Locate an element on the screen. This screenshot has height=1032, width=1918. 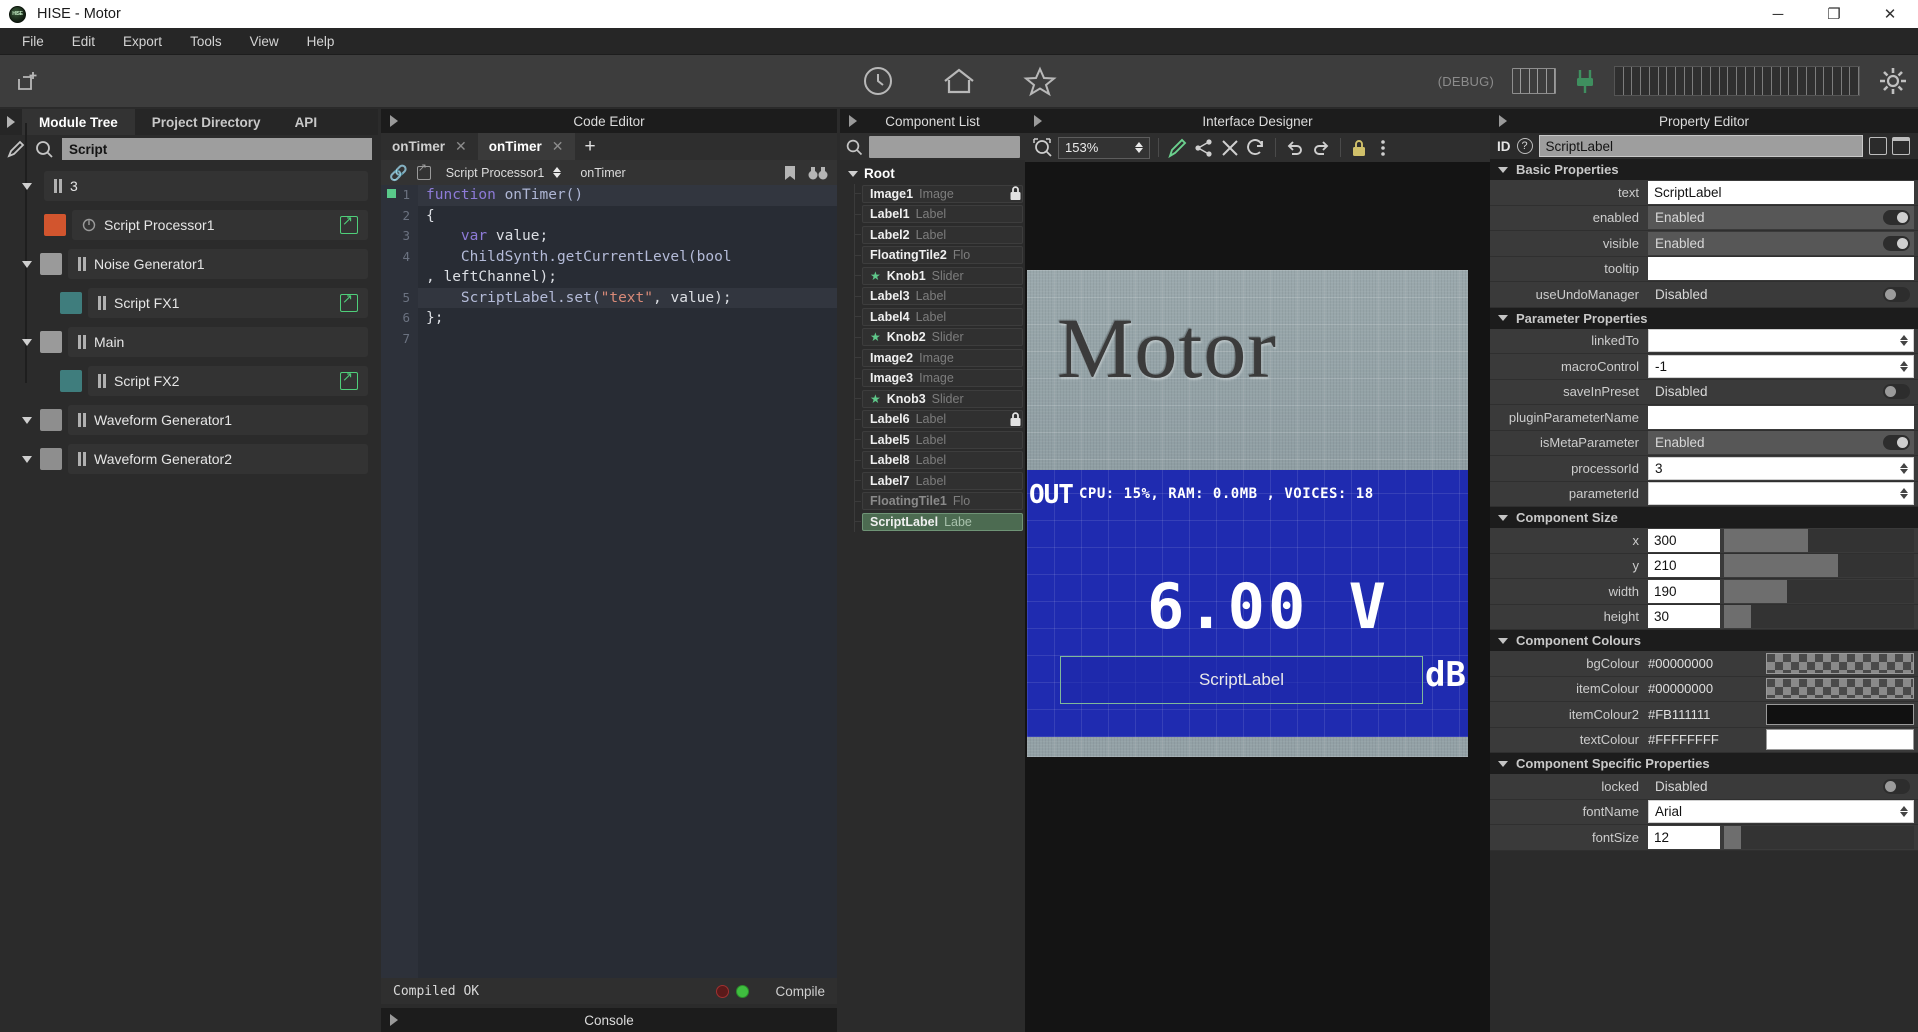
link-icon: 🔗 is located at coordinates (398, 173).